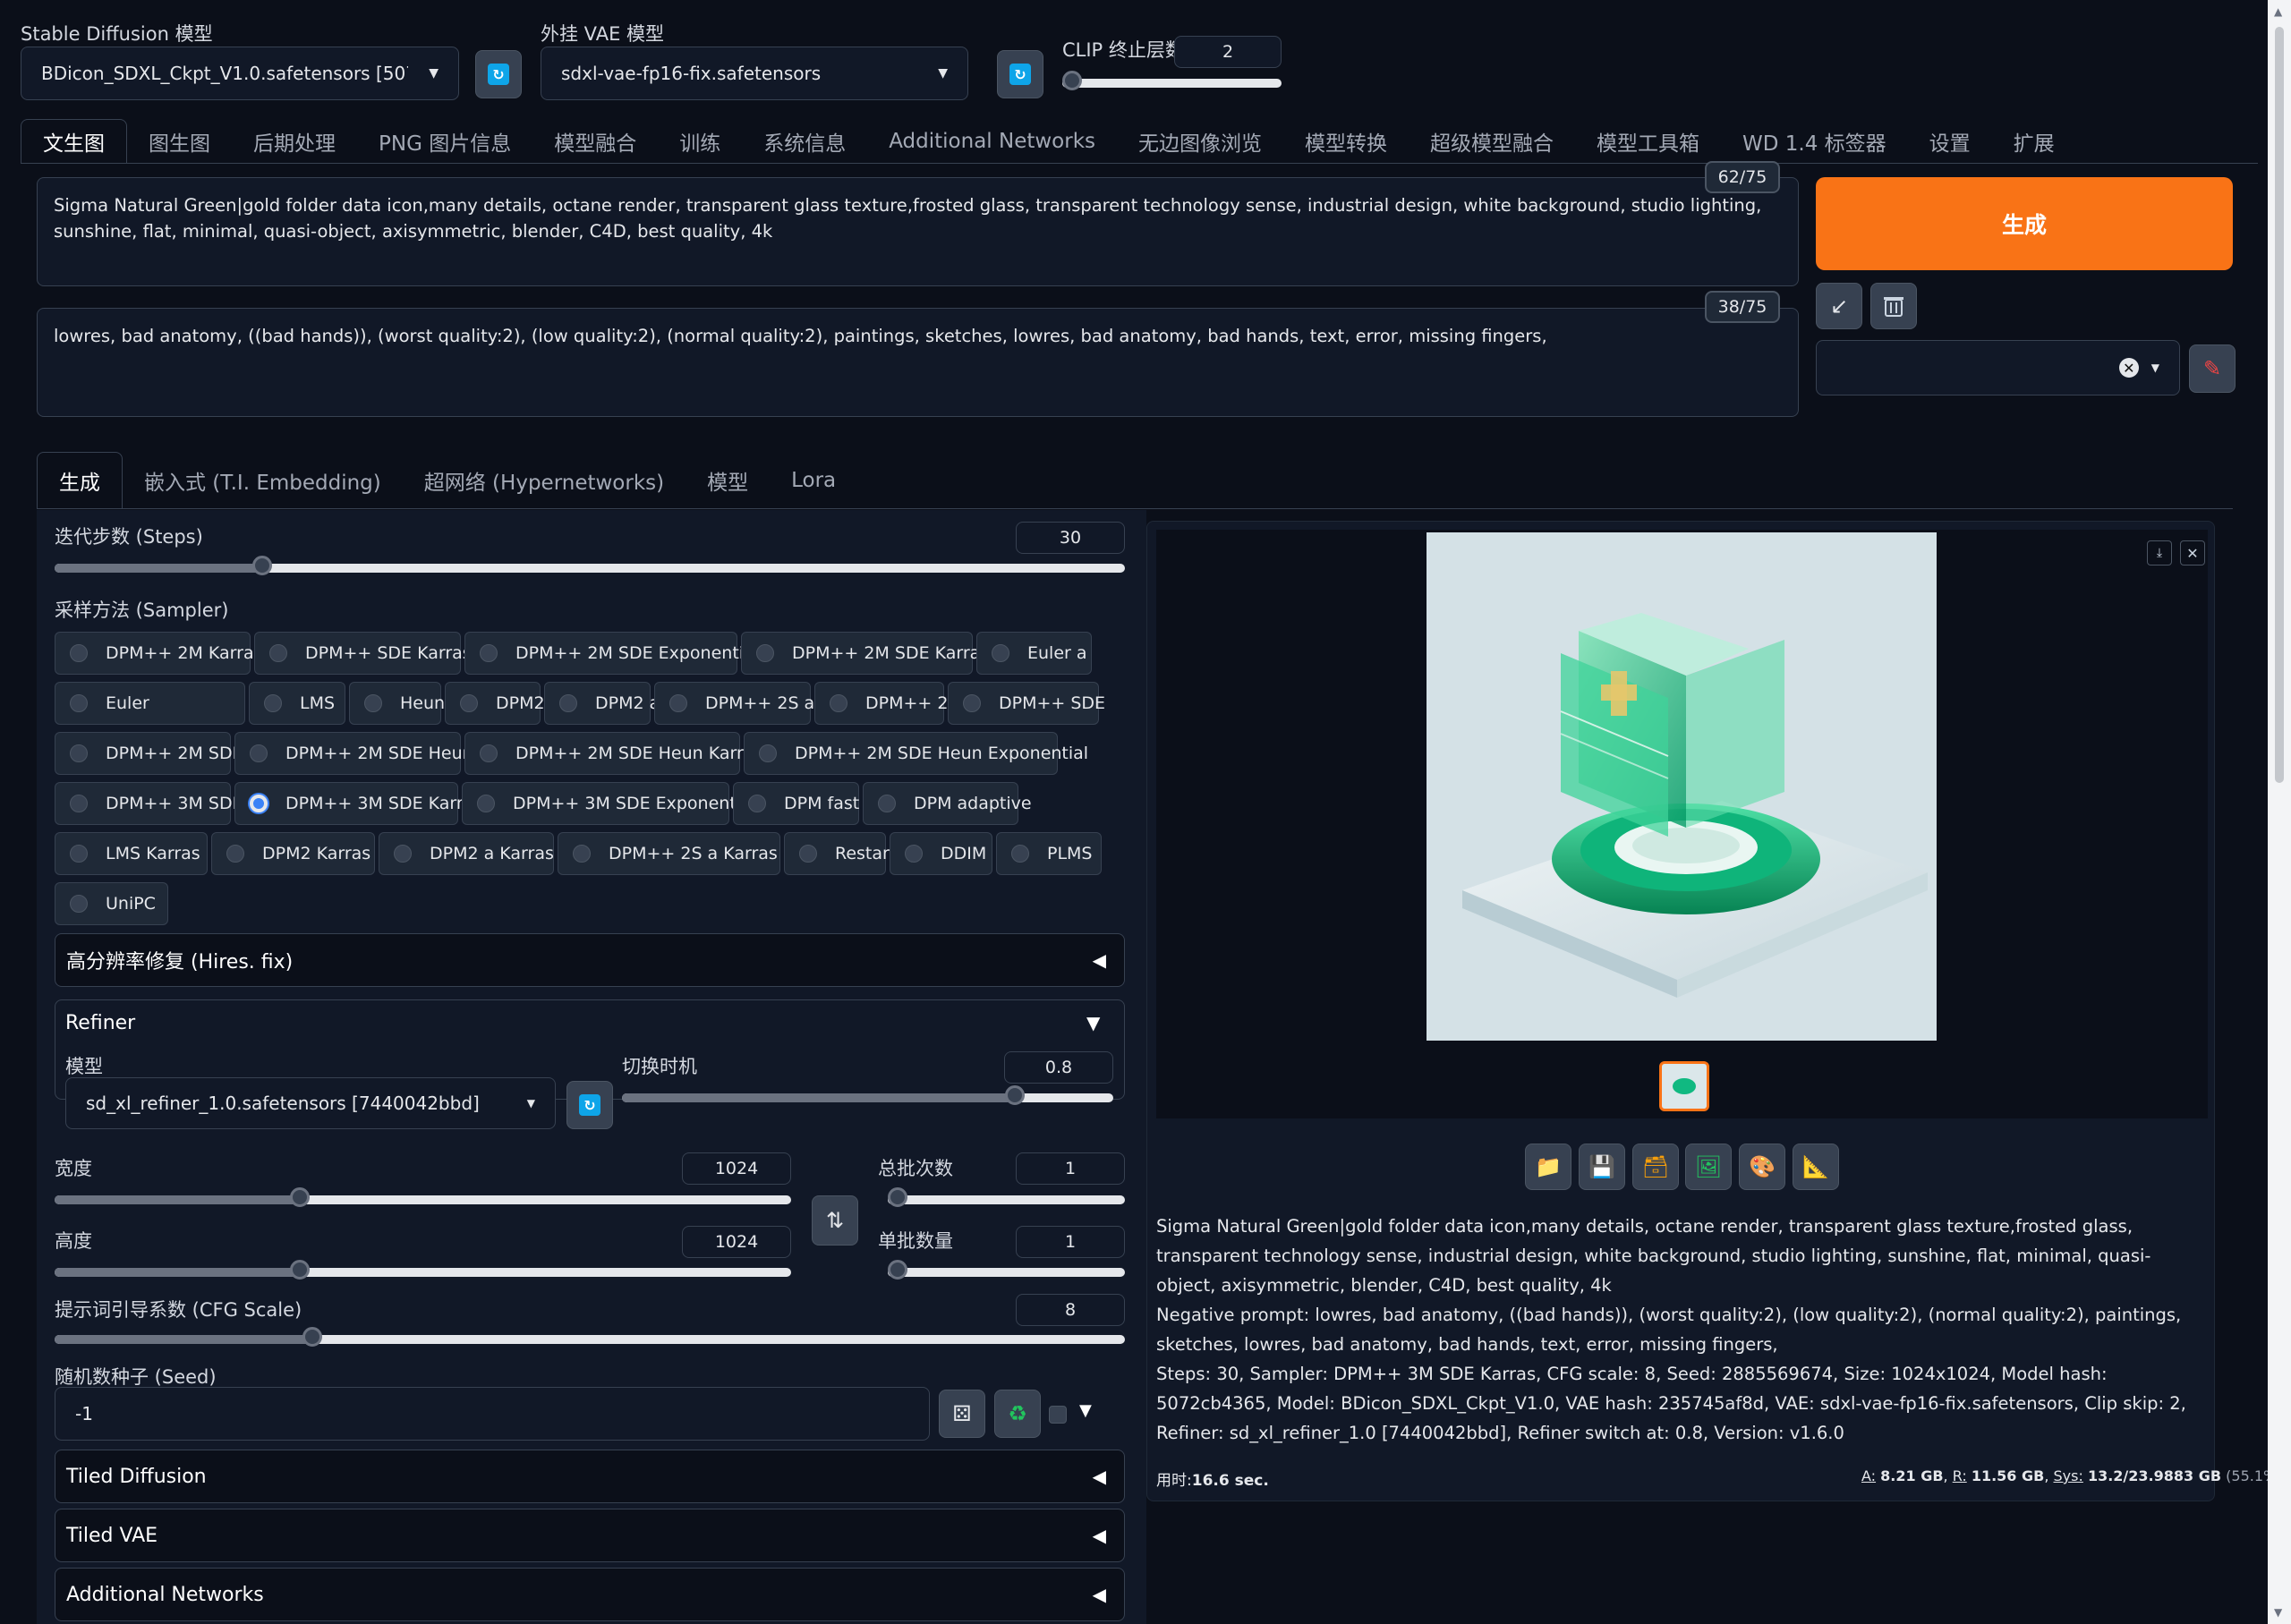 This screenshot has height=1624, width=2291. What do you see at coordinates (1059, 1067) in the screenshot?
I see `refiner-switch-input: 0.8` at bounding box center [1059, 1067].